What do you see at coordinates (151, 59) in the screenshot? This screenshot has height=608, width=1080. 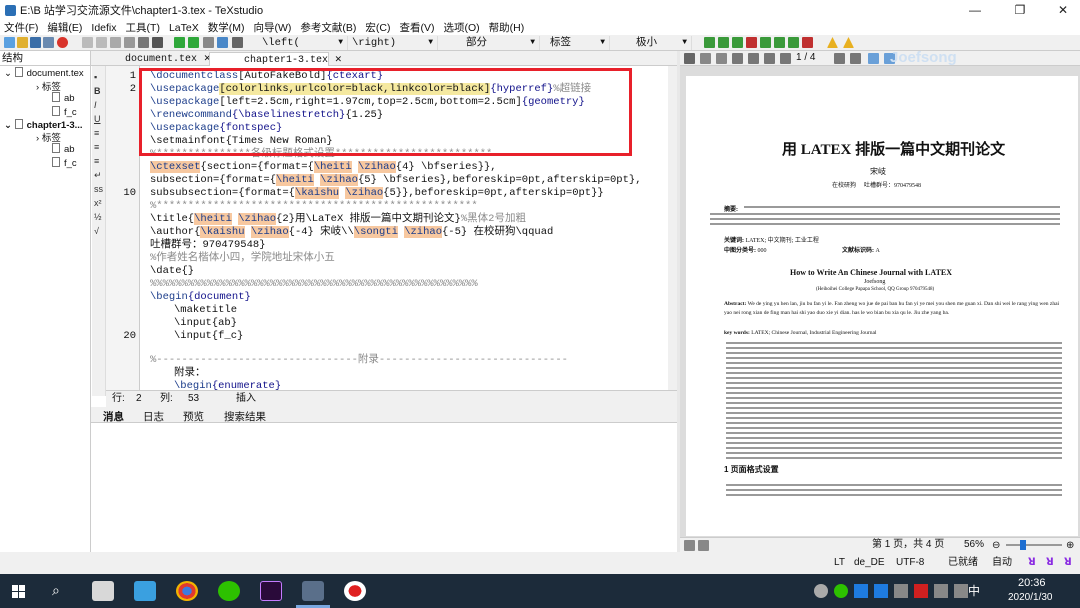 I see `tab-document: document.tex ✕` at bounding box center [151, 59].